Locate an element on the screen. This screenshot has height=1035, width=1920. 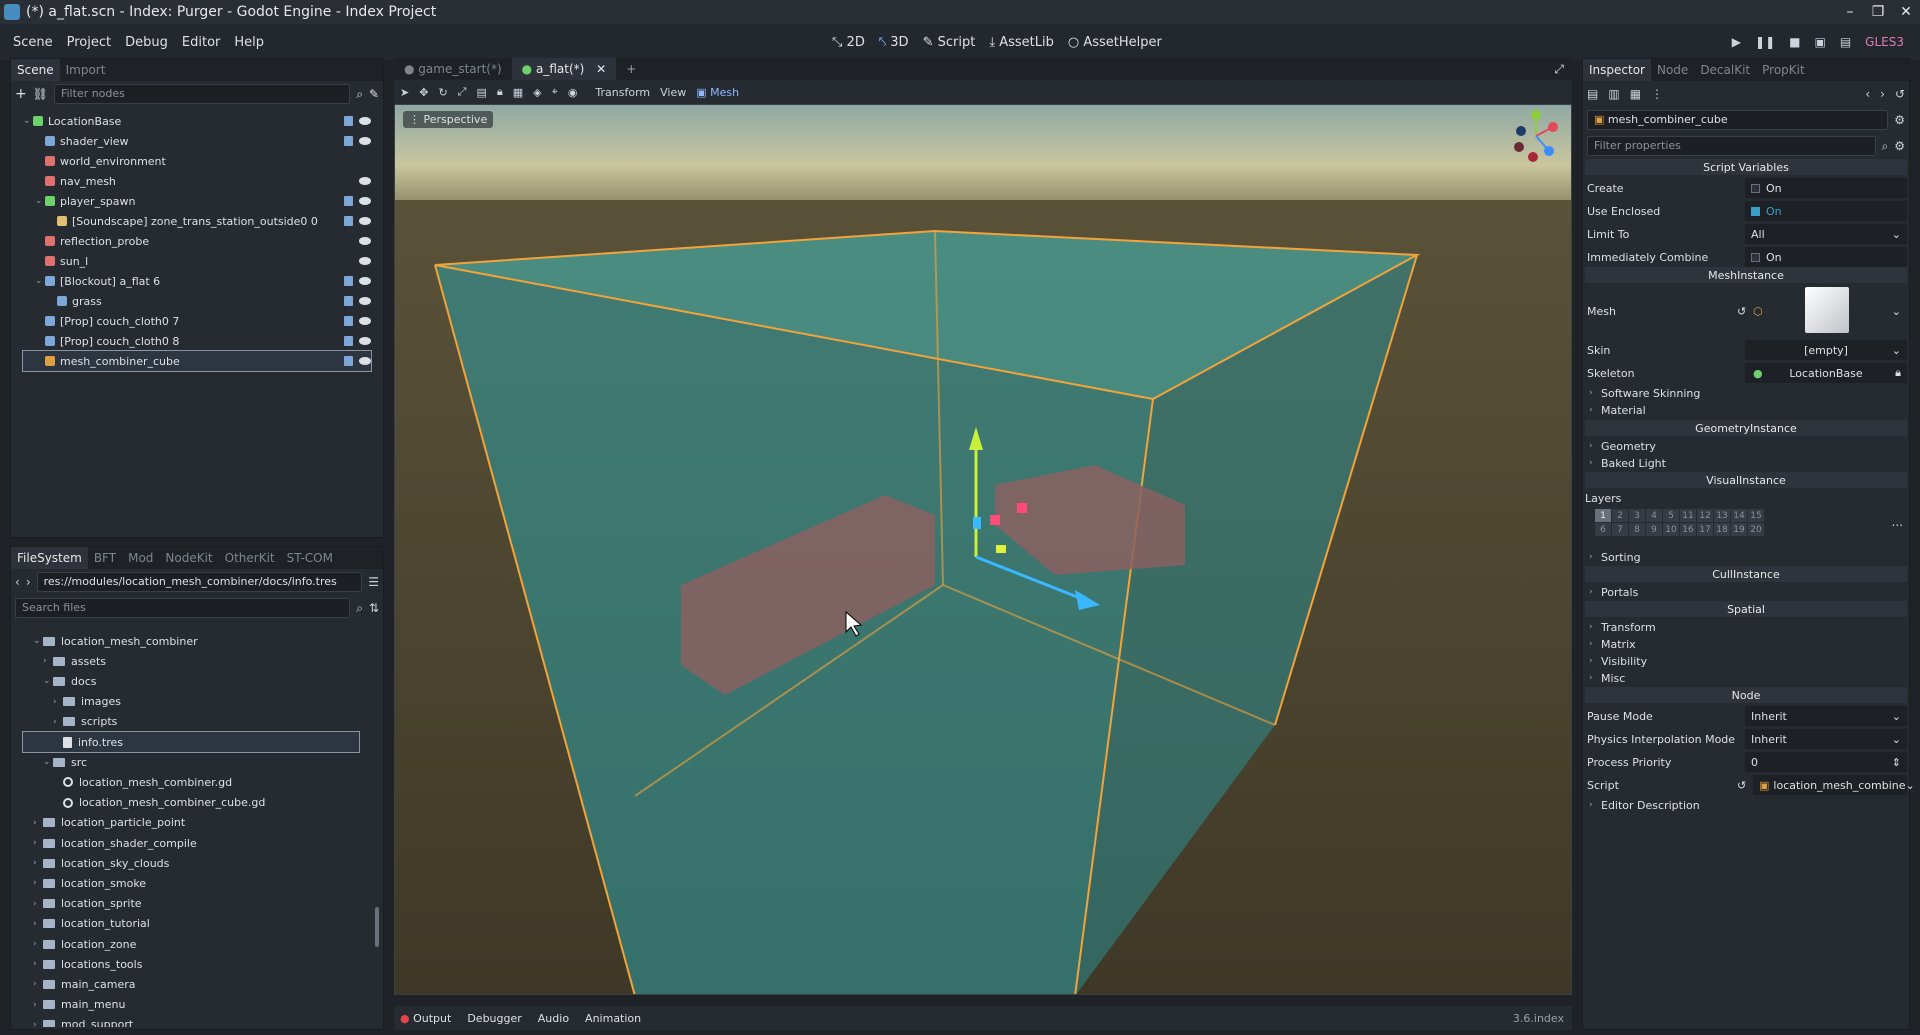
list-select-icon: ▤ is located at coordinates (481, 92).